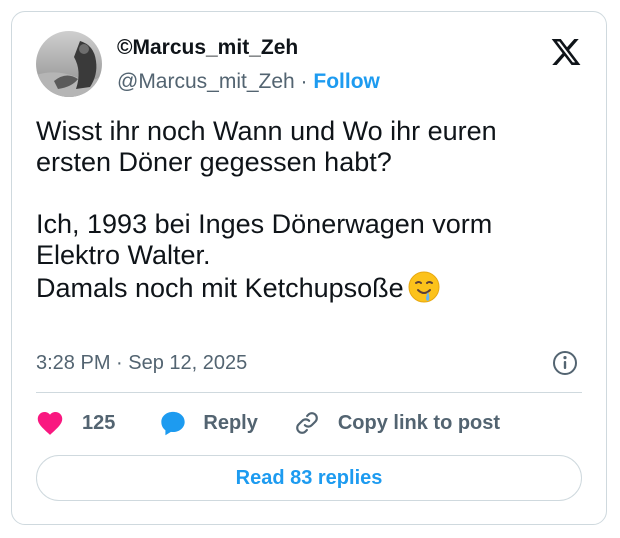 The image size is (620, 538). I want to click on copy-link-button: Copy link to post, so click(397, 423).